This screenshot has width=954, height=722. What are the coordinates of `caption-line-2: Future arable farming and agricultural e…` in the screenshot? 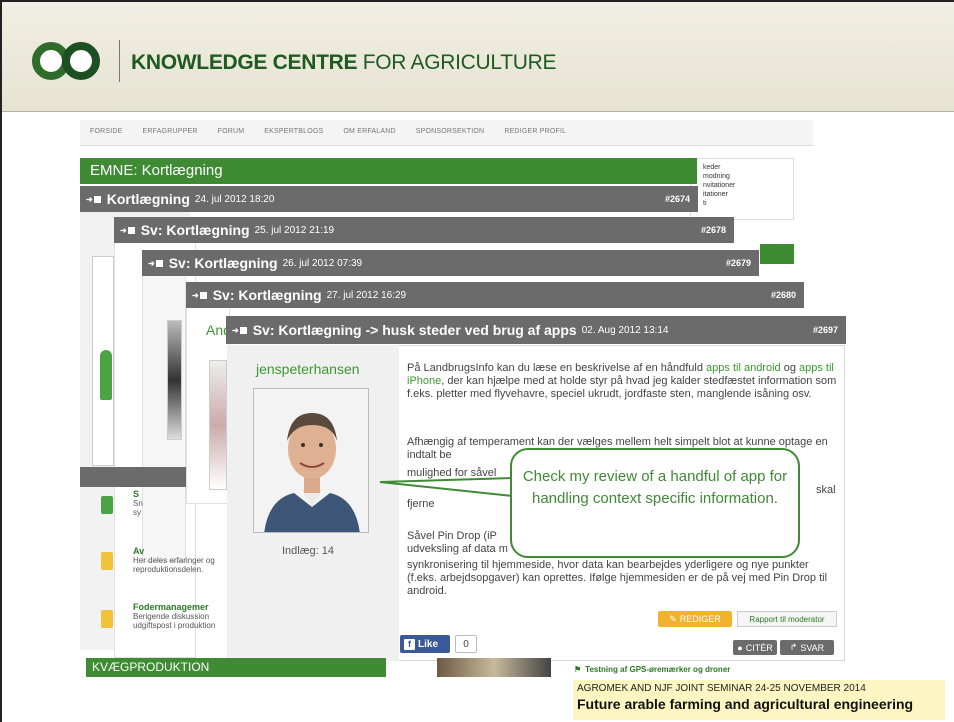 It's located at (745, 704).